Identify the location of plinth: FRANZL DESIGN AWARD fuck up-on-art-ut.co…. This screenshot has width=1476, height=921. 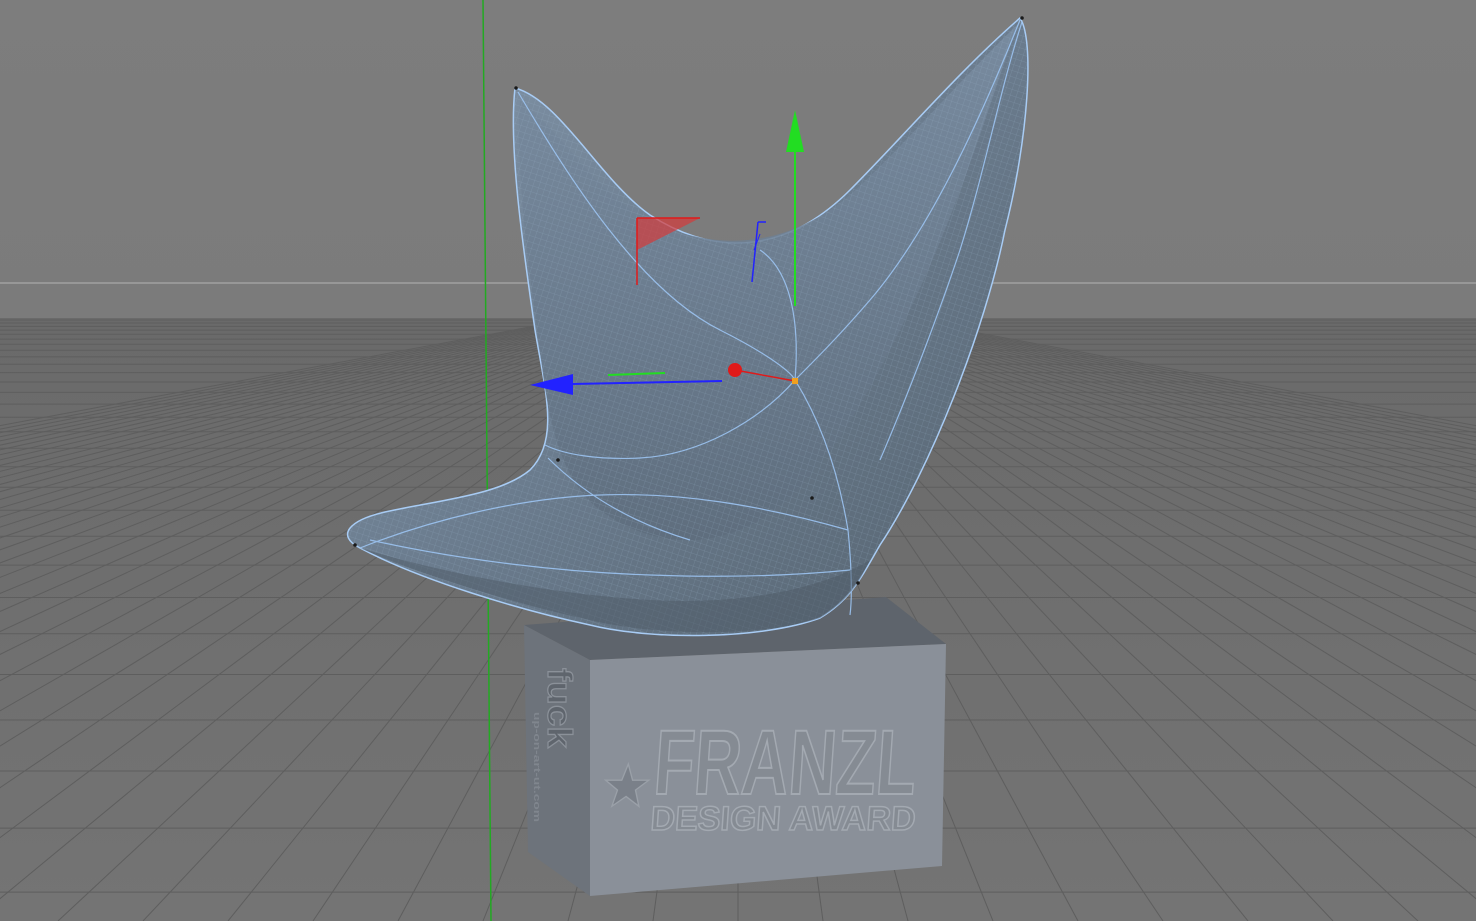
(735, 746).